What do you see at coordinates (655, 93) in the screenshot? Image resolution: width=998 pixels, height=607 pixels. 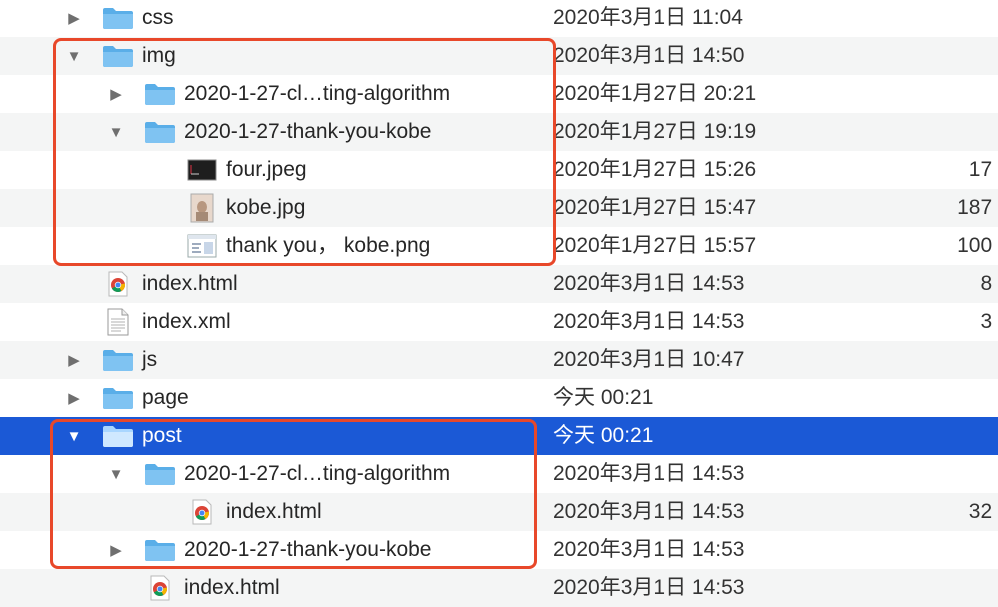 I see `item-date-modified: 2020年1月27日 20:21` at bounding box center [655, 93].